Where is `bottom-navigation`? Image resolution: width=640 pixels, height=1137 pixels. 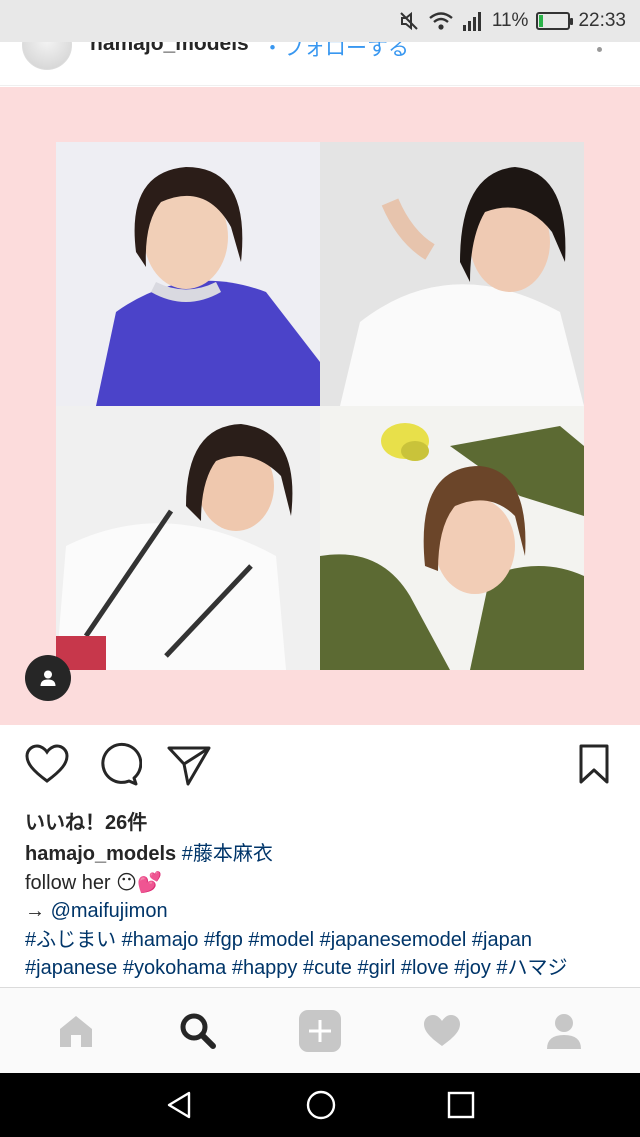
bottom-navigation is located at coordinates (320, 1030).